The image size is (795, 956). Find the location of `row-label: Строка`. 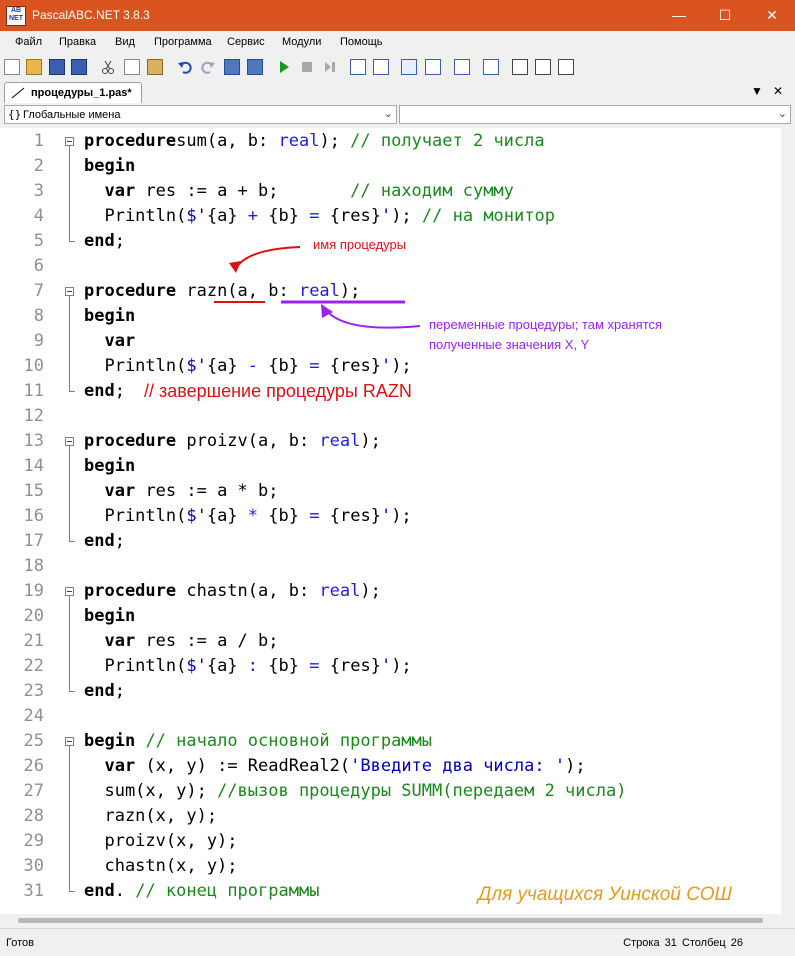

row-label: Строка is located at coordinates (641, 943).